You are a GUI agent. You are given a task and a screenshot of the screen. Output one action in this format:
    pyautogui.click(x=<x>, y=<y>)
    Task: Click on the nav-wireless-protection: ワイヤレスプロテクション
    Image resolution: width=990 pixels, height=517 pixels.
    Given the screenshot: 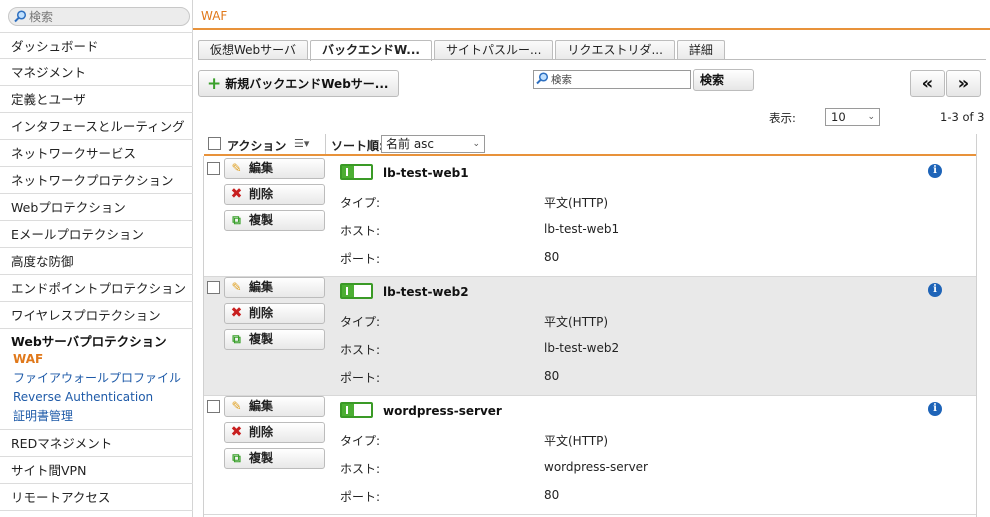 What is the action you would take?
    pyautogui.click(x=96, y=315)
    